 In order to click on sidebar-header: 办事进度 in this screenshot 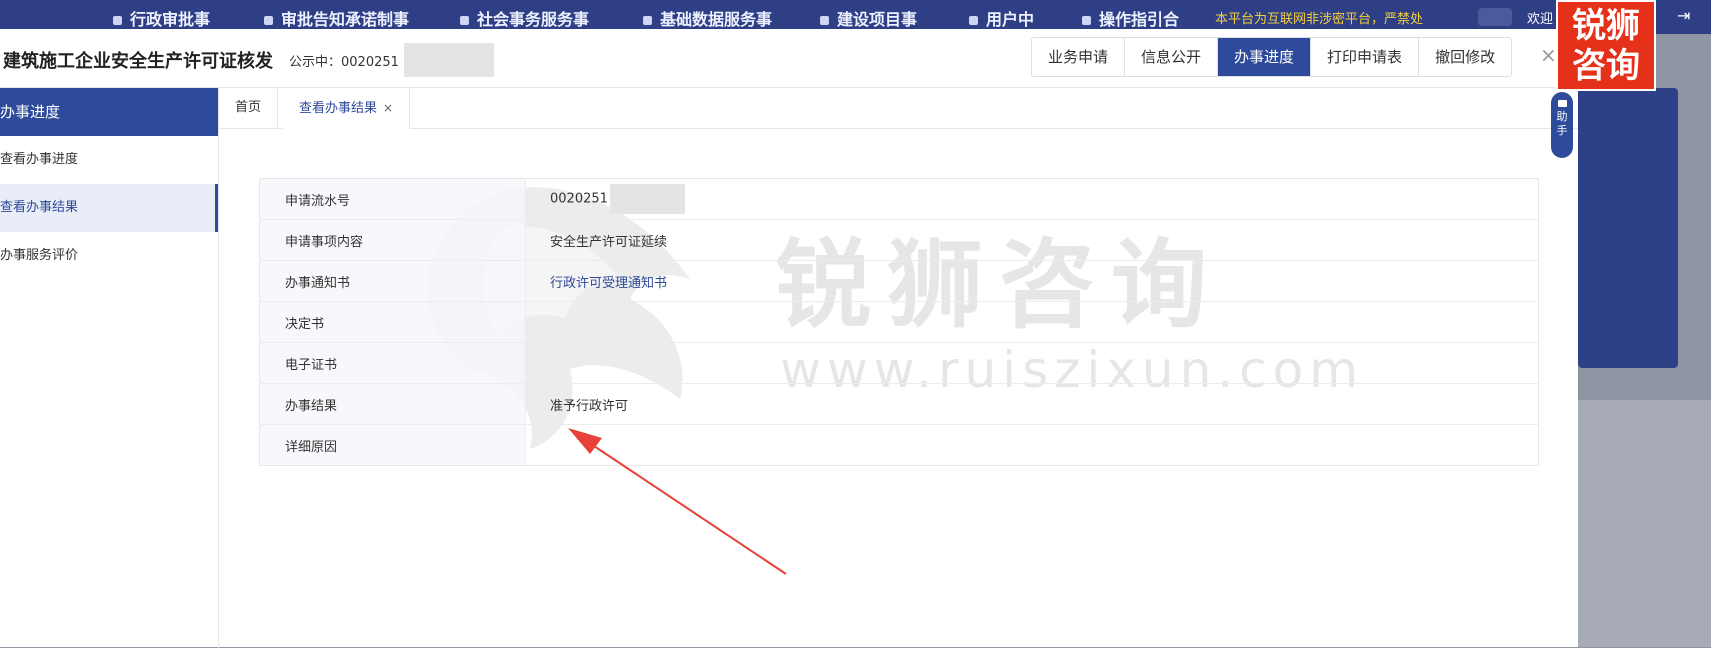, I will do `click(109, 112)`.